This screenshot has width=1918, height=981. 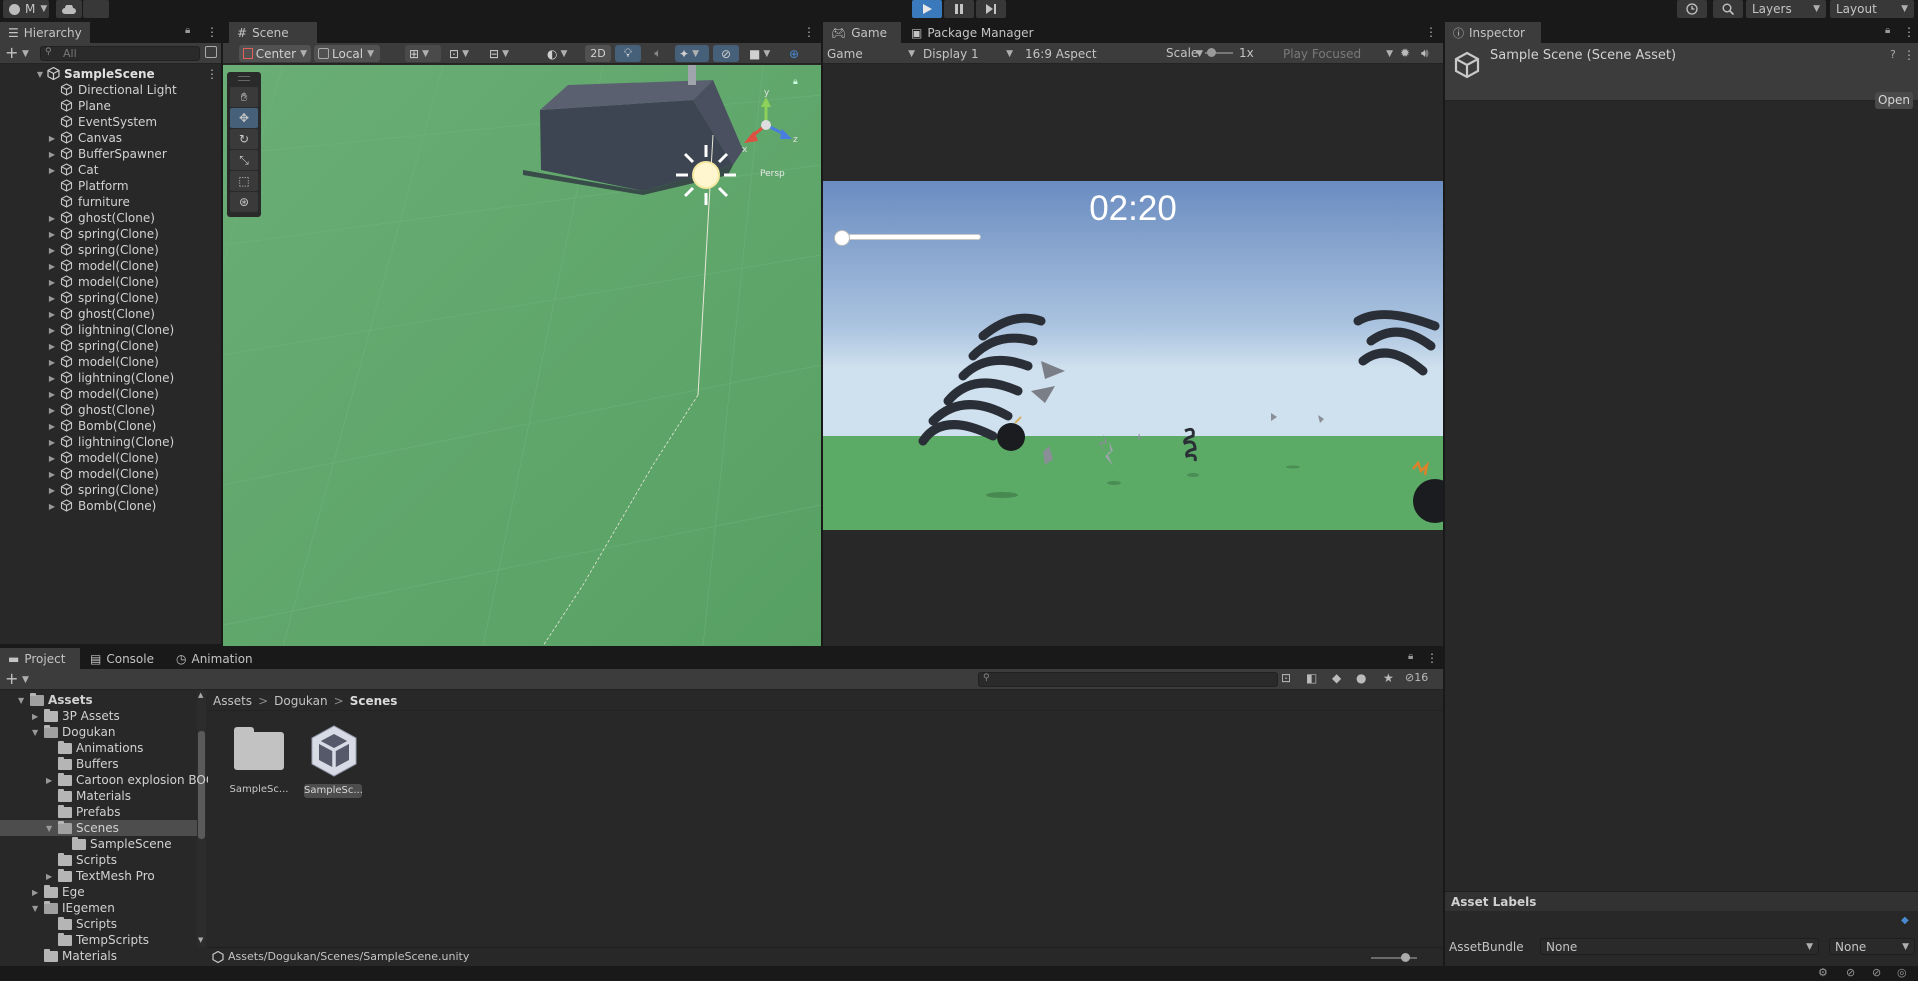 What do you see at coordinates (1692, 9) in the screenshot?
I see `history-button` at bounding box center [1692, 9].